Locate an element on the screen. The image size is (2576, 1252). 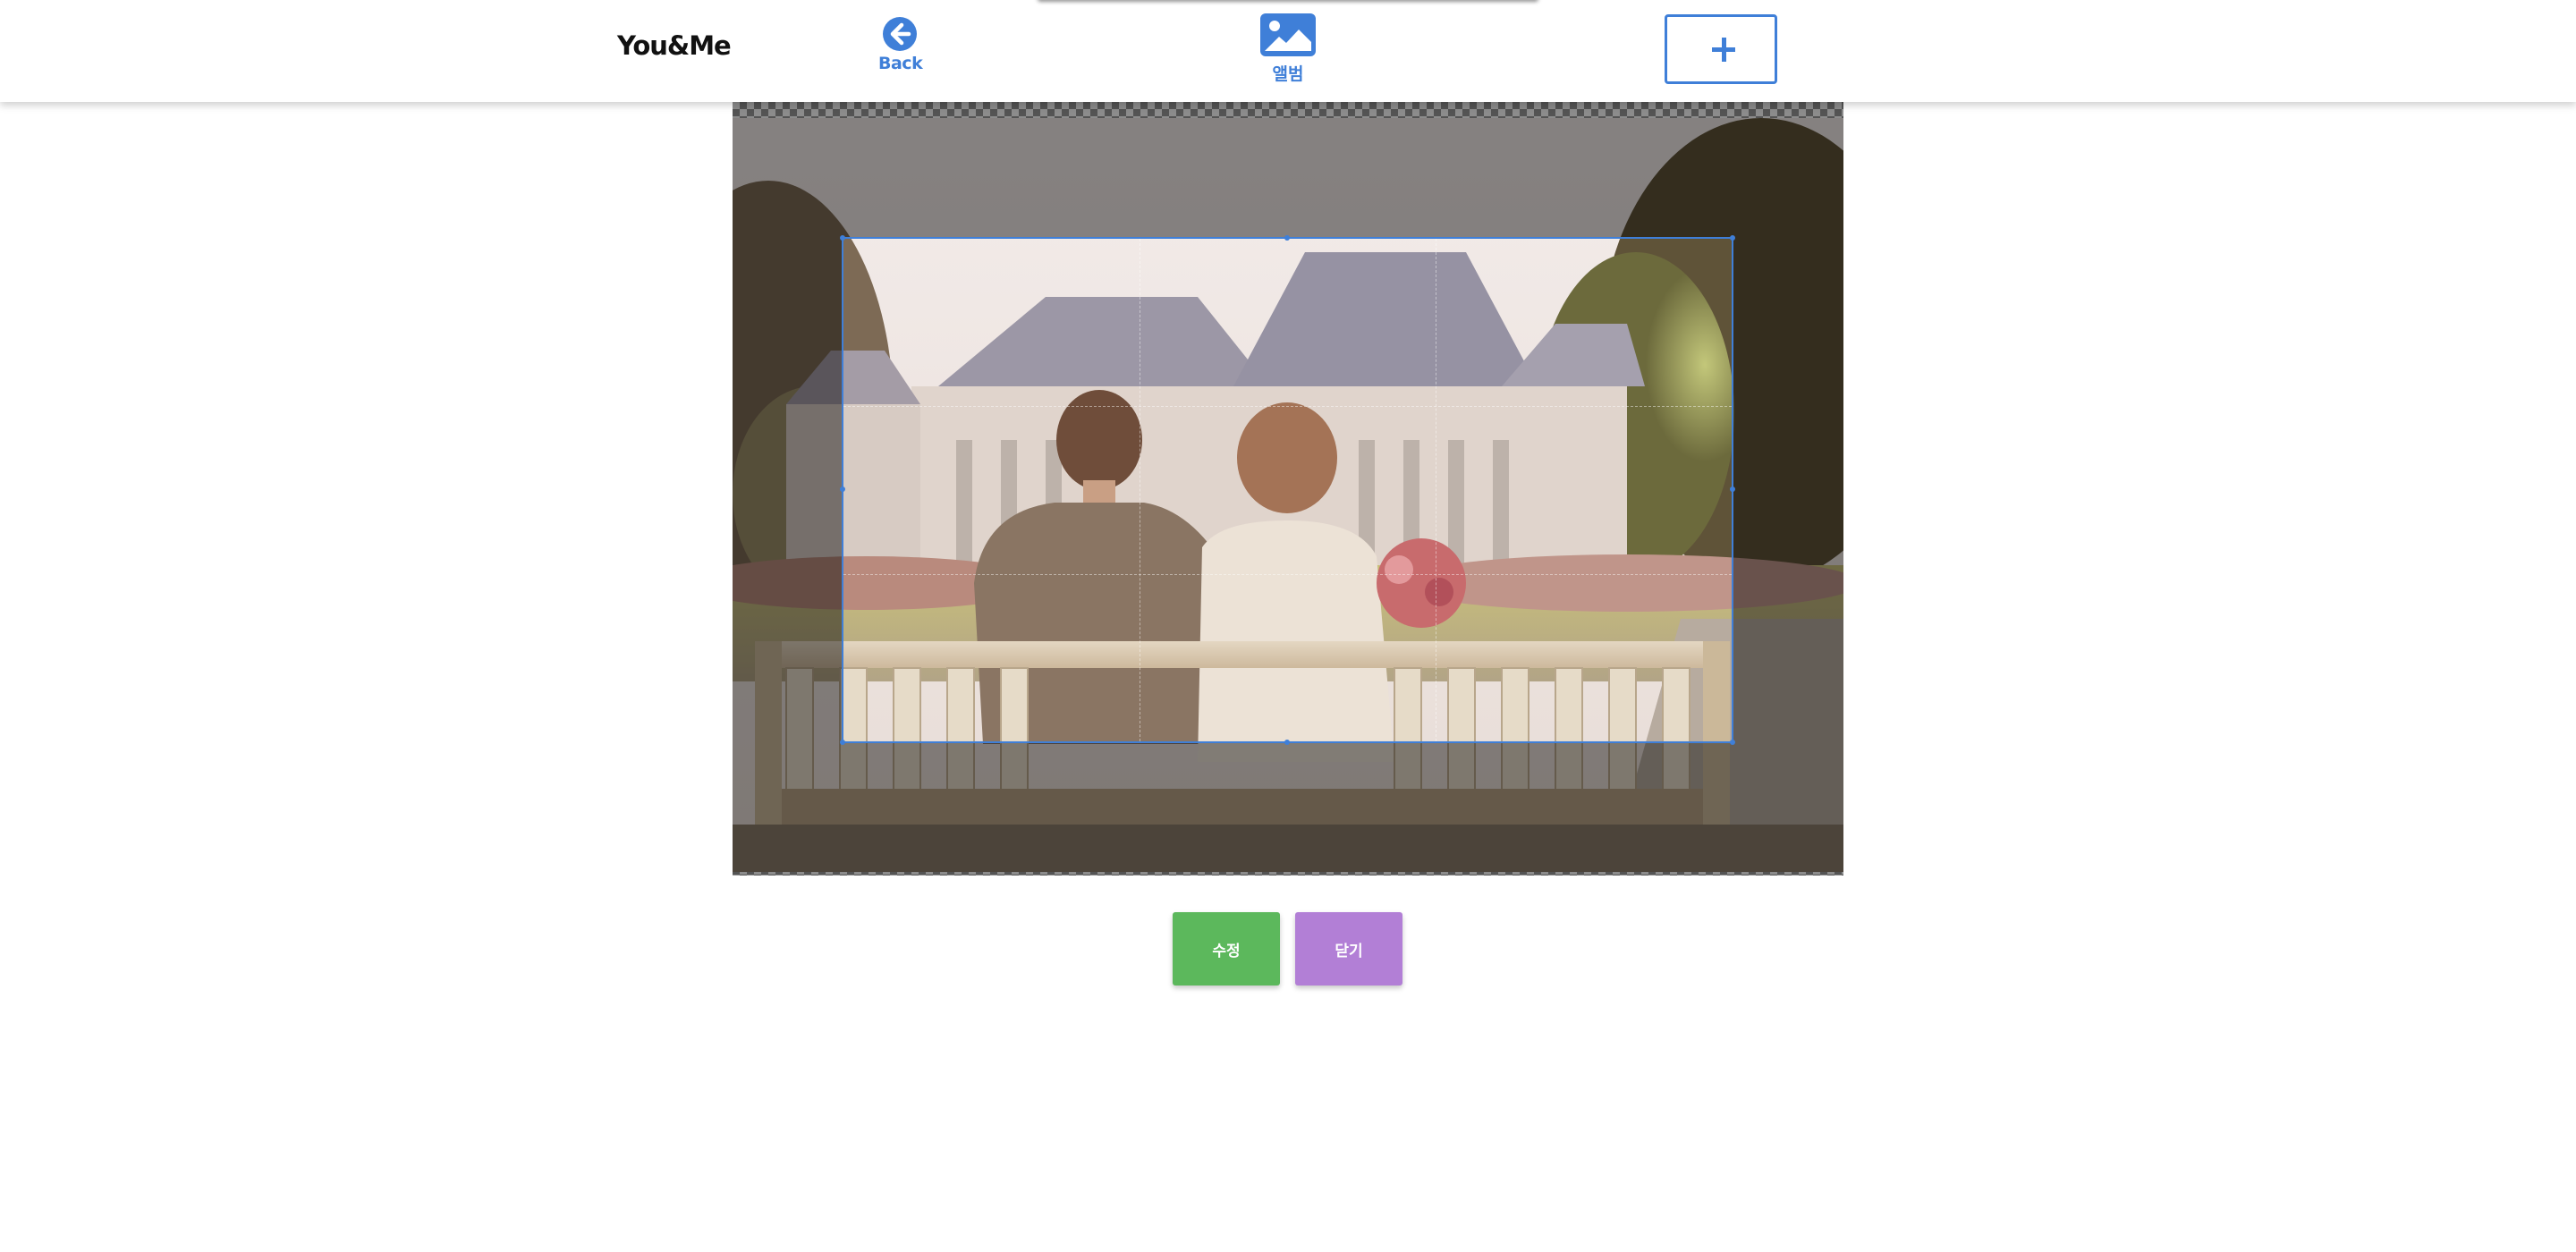
arrow-left-circle-icon is located at coordinates (900, 34).